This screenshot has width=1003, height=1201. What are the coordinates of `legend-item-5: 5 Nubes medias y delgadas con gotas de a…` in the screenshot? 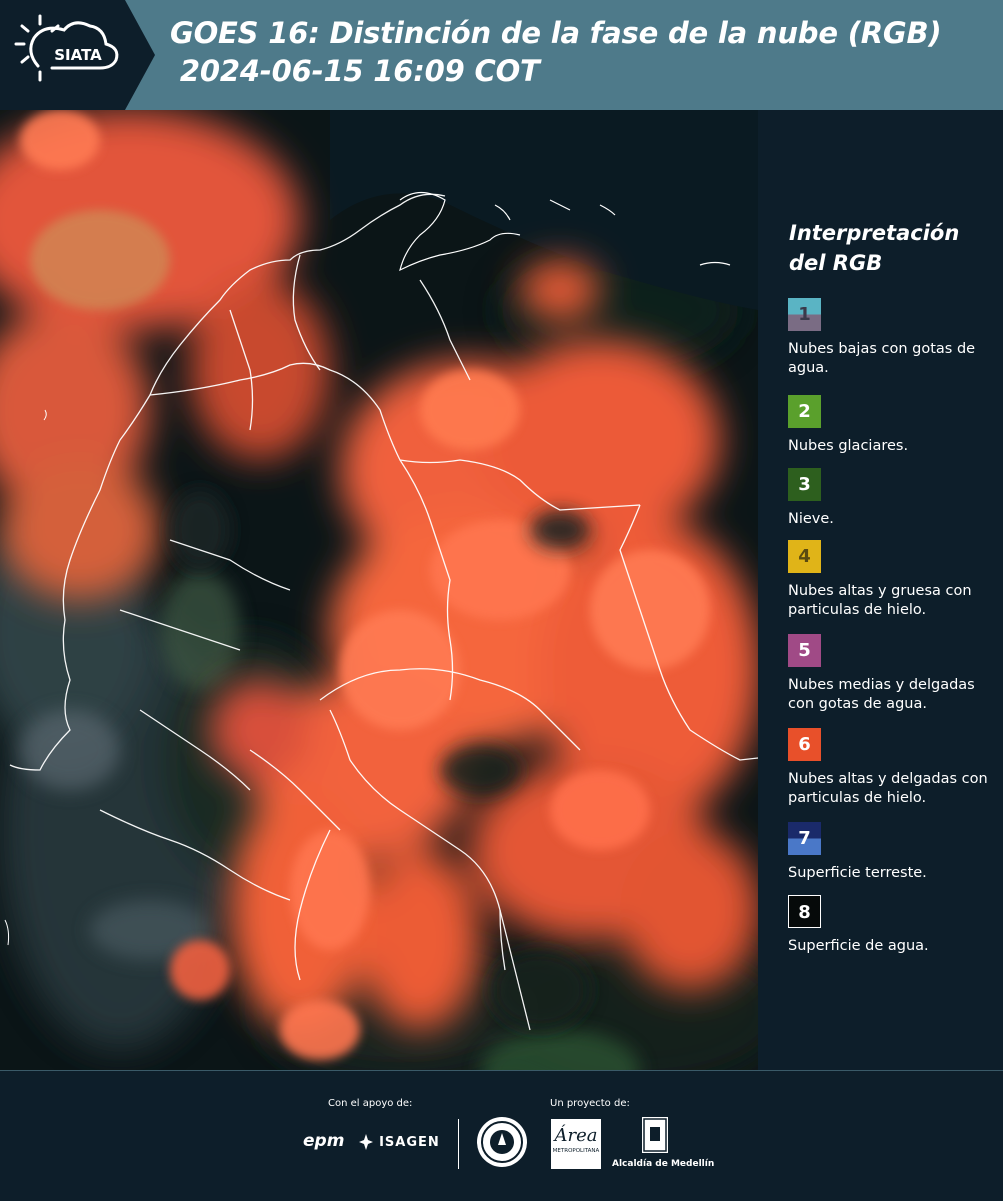 It's located at (893, 674).